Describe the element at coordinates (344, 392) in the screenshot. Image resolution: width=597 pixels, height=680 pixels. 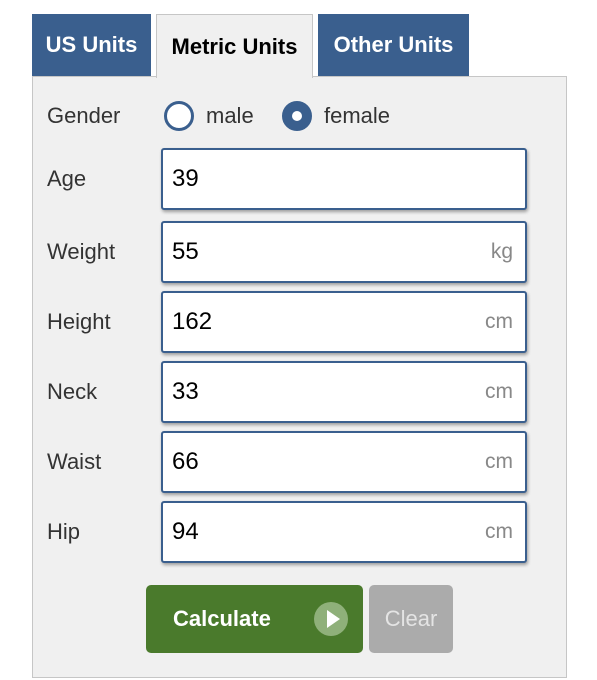
I see `neck-input: 33 cm` at that location.